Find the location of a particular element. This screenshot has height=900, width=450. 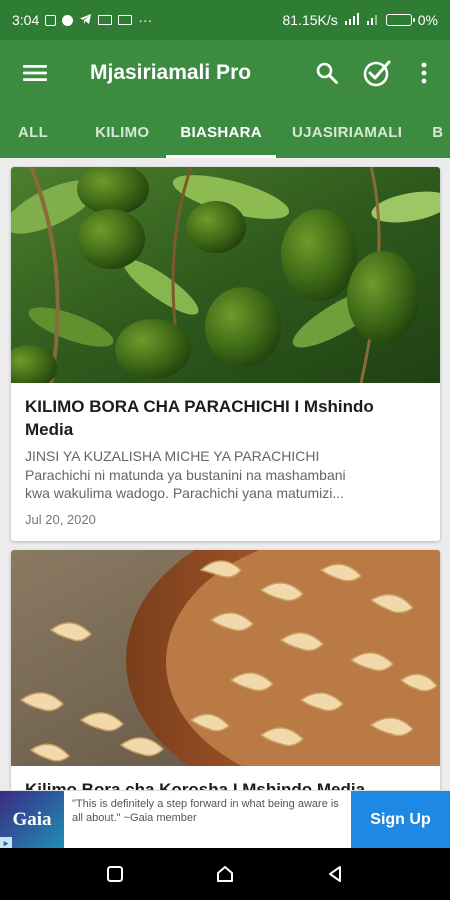

check-button is located at coordinates (377, 73).